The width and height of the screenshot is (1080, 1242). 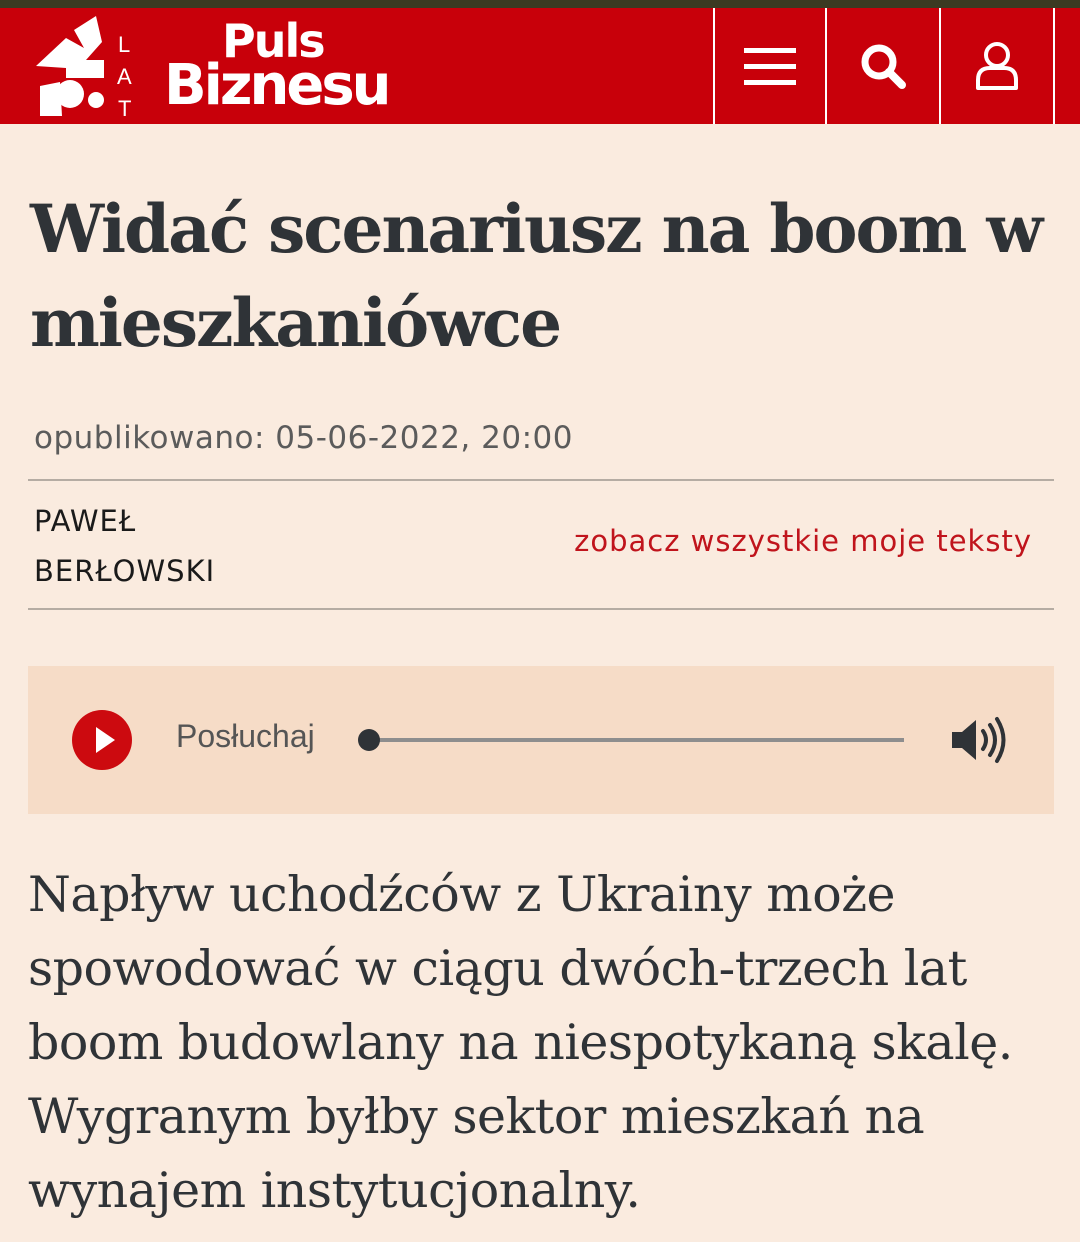 I want to click on anniversary-letter-a: A, so click(x=124, y=76).